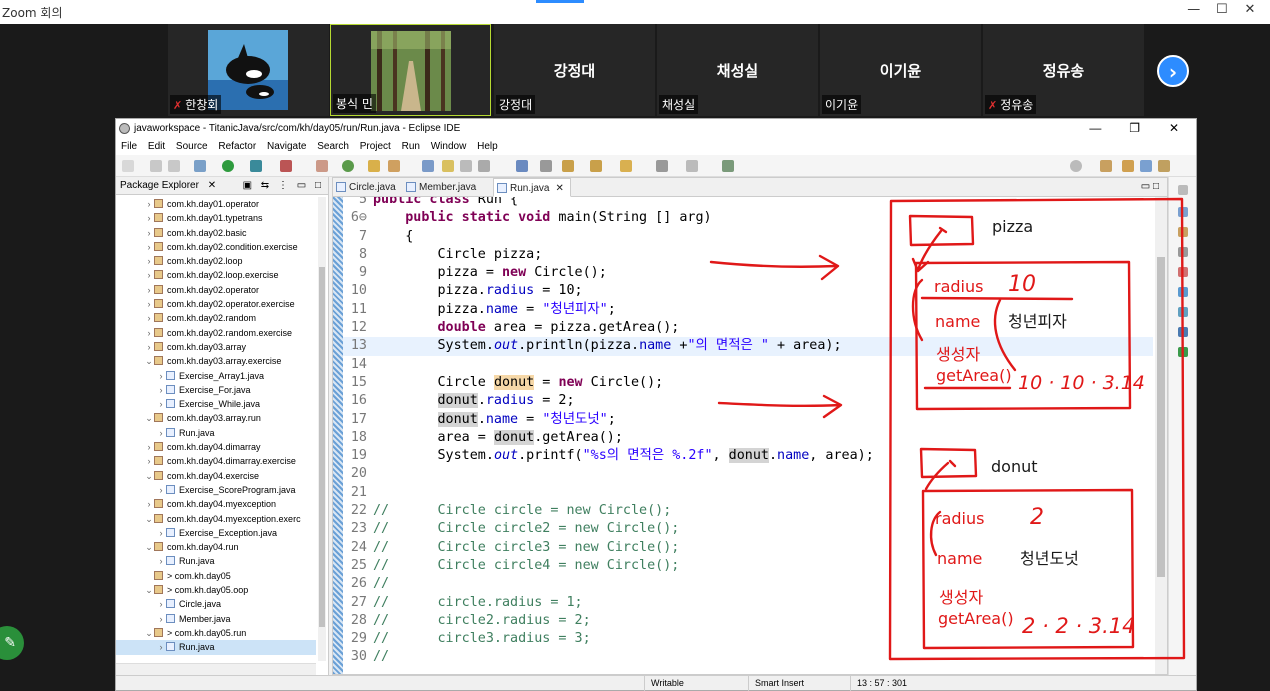 This screenshot has height=691, width=1270. What do you see at coordinates (1222, 9) in the screenshot?
I see `maximize-button: ☐` at bounding box center [1222, 9].